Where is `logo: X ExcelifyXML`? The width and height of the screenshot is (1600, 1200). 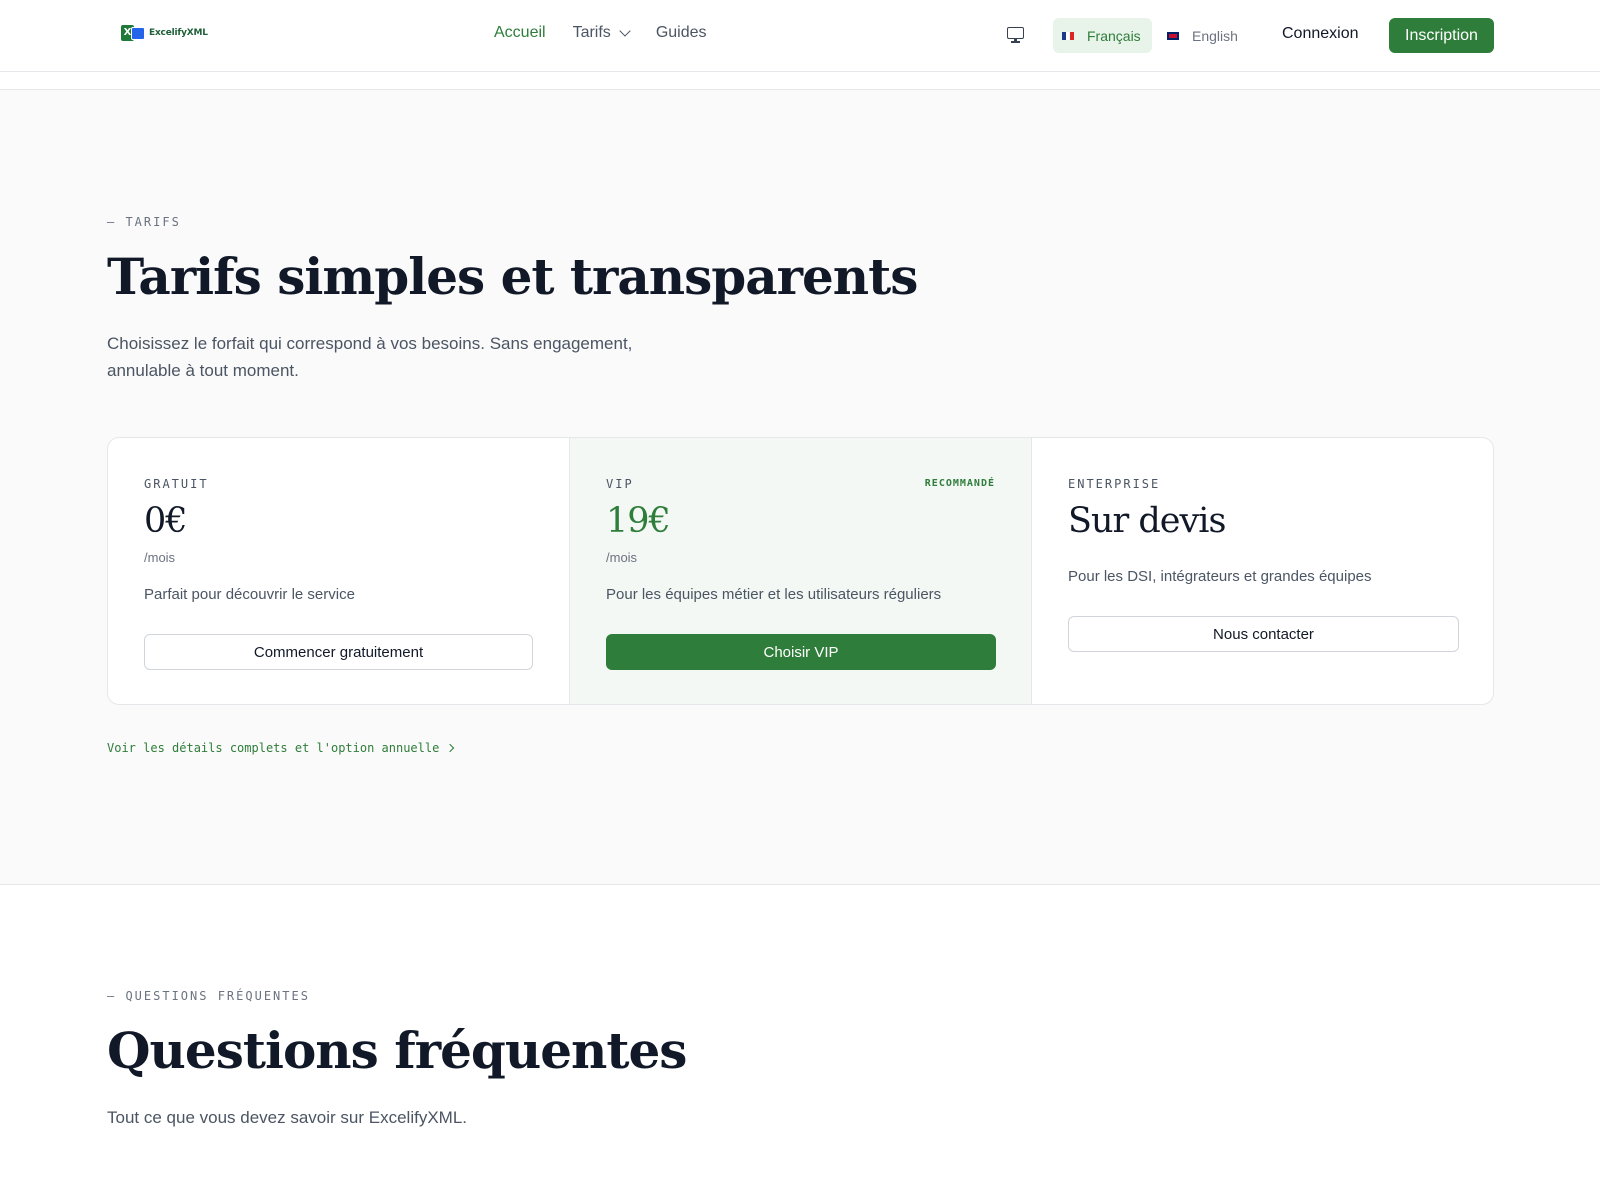 logo: X ExcelifyXML is located at coordinates (164, 33).